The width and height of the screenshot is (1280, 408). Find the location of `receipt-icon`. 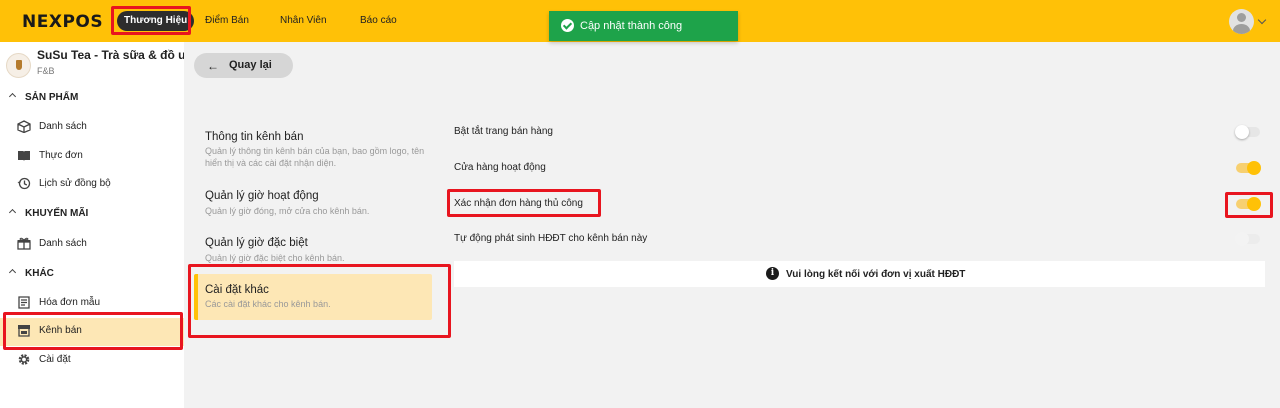

receipt-icon is located at coordinates (24, 302).